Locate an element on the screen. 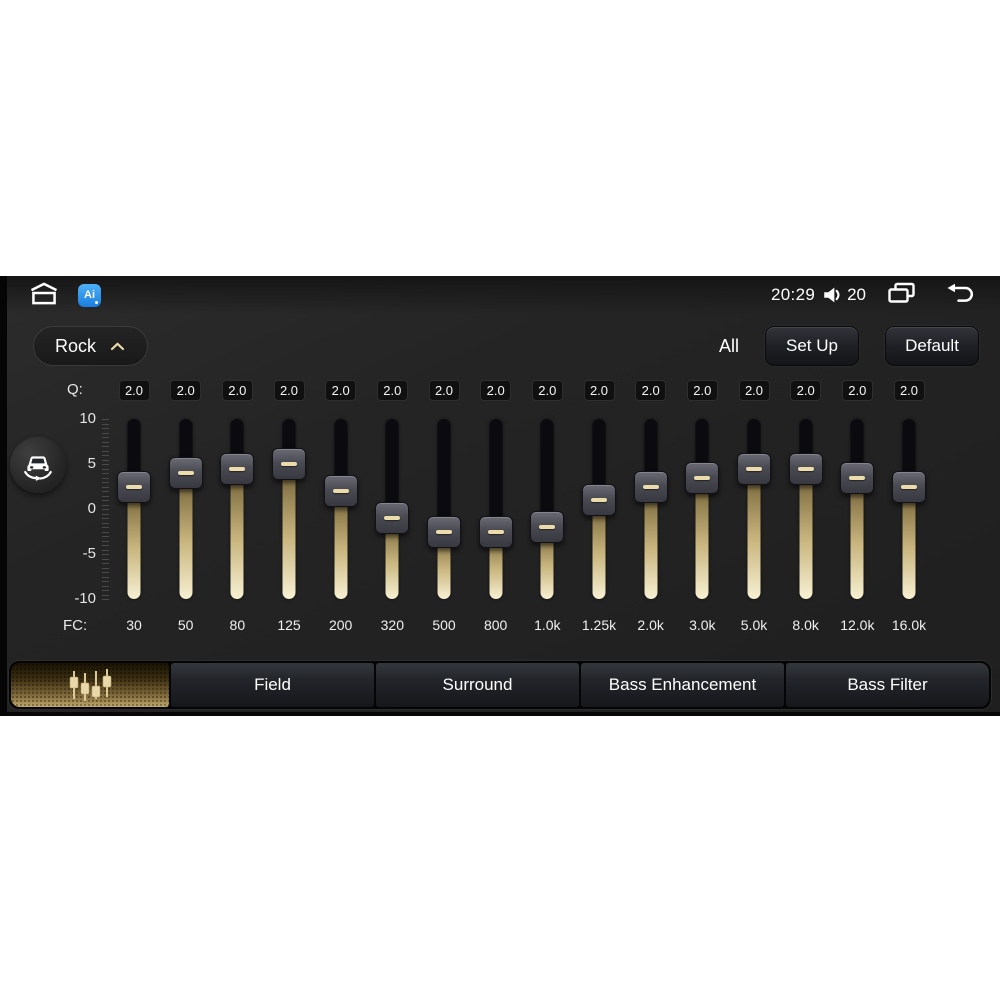  band-column: 2.0 50 is located at coordinates (186, 510).